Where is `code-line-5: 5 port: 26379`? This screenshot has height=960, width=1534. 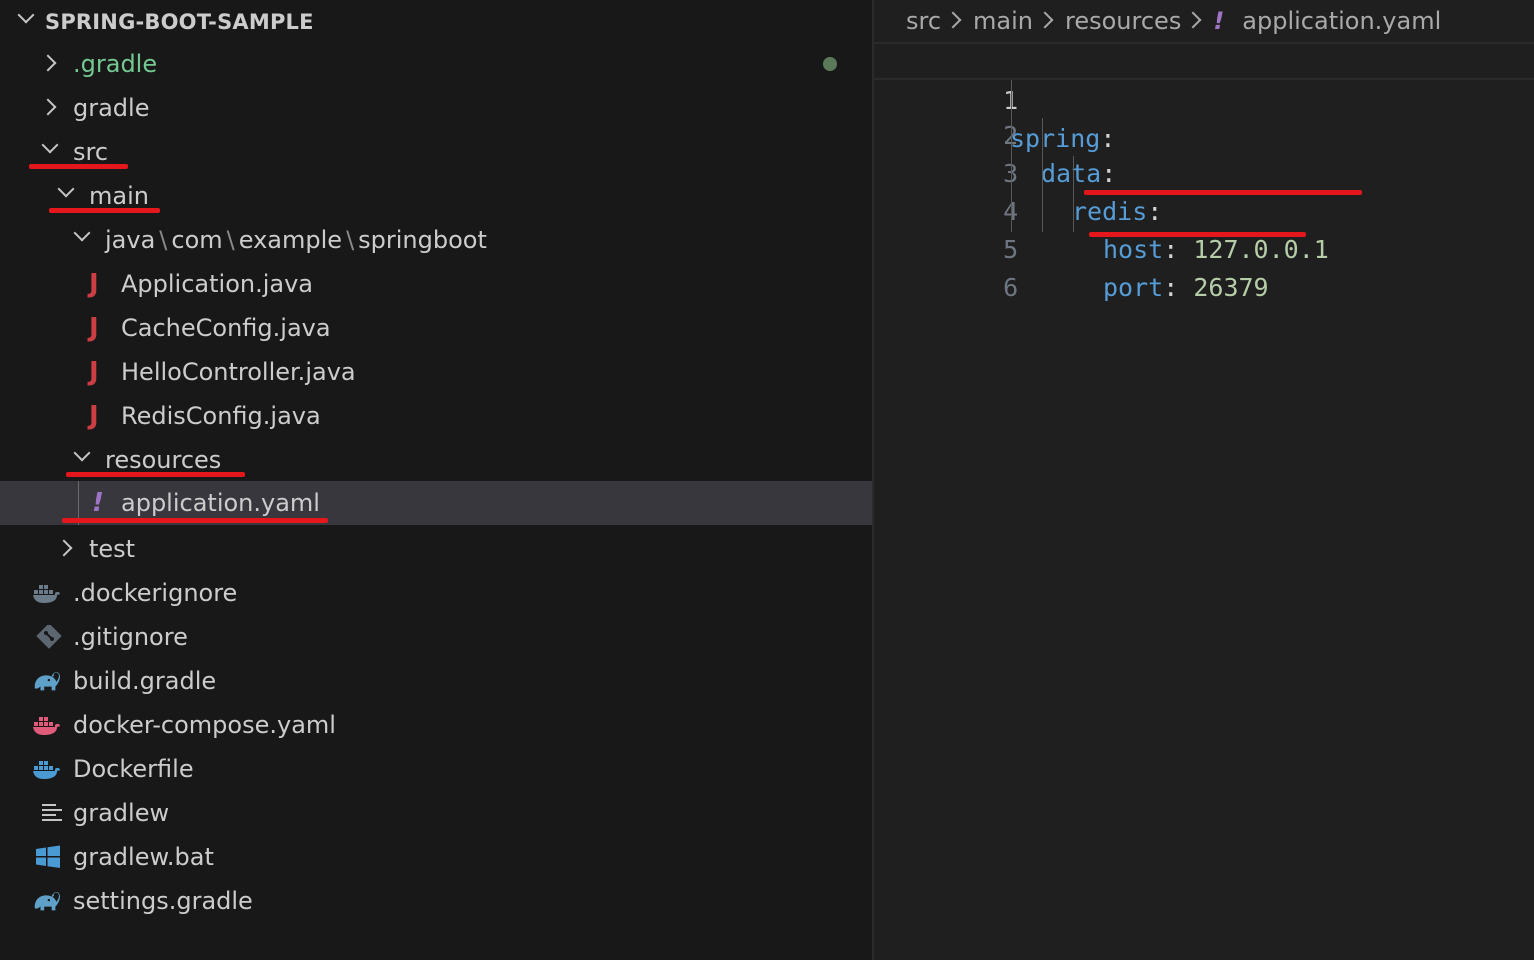
code-line-5: 5 port: 26379 is located at coordinates (1204, 247).